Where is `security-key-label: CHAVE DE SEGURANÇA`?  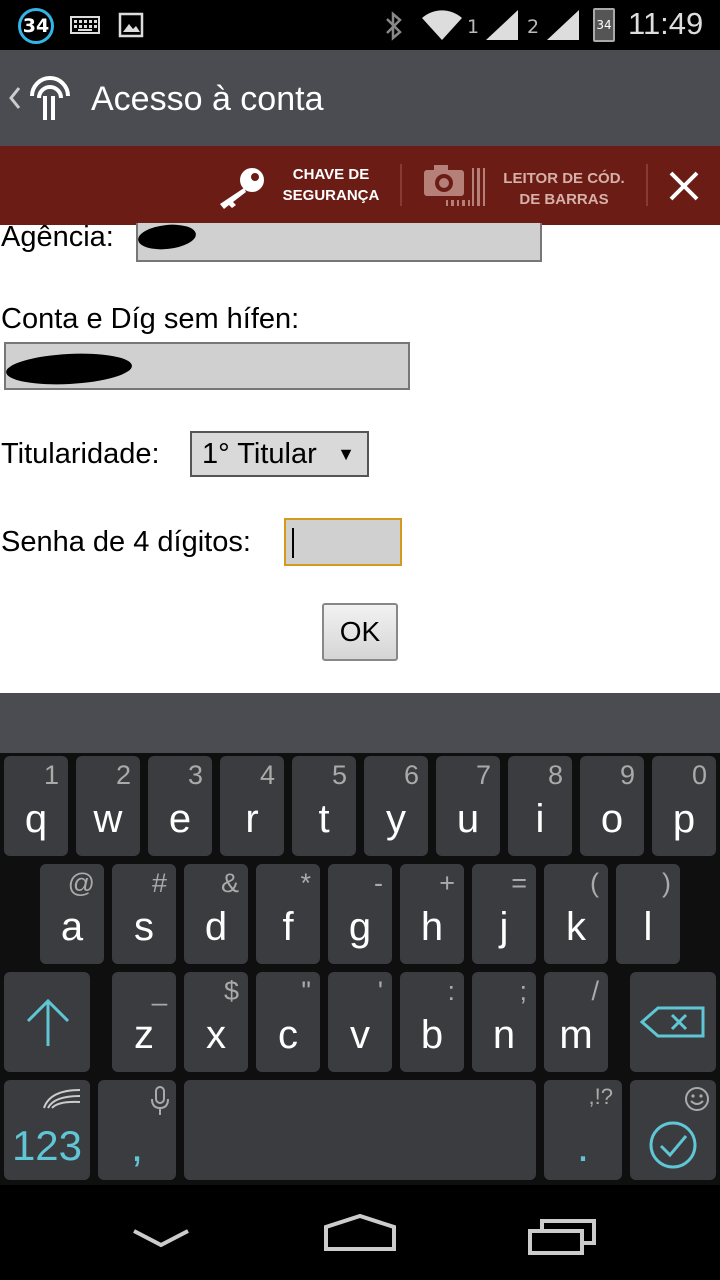 security-key-label: CHAVE DE SEGURANÇA is located at coordinates (331, 185).